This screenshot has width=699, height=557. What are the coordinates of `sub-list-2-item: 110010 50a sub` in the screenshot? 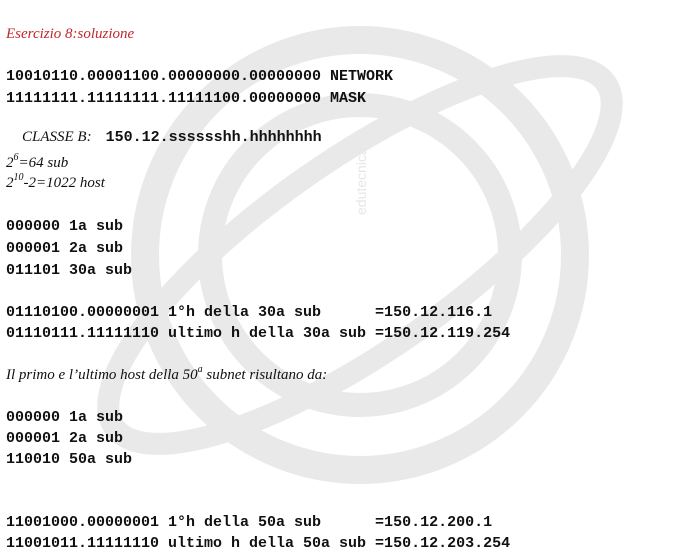 It's located at (69, 459).